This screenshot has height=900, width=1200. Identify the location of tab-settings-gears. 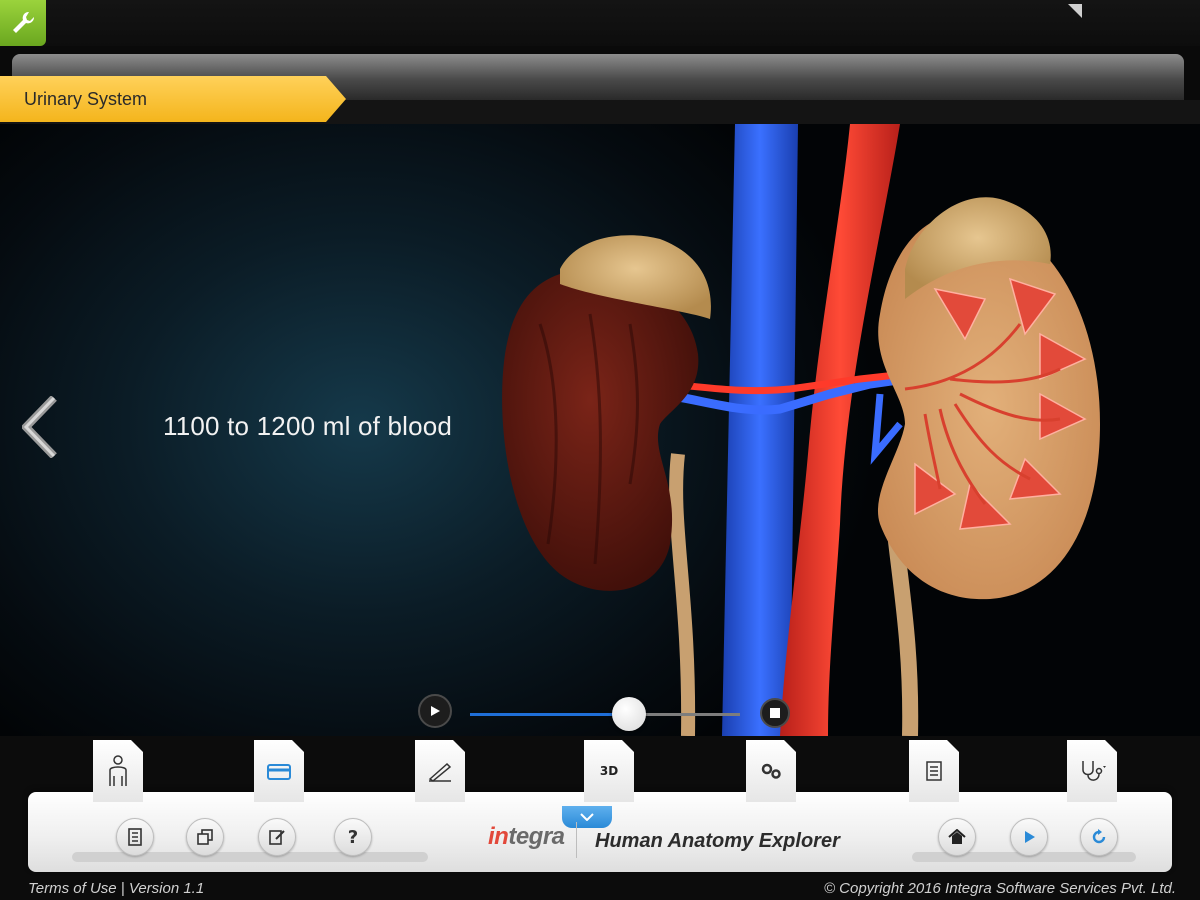
(771, 771).